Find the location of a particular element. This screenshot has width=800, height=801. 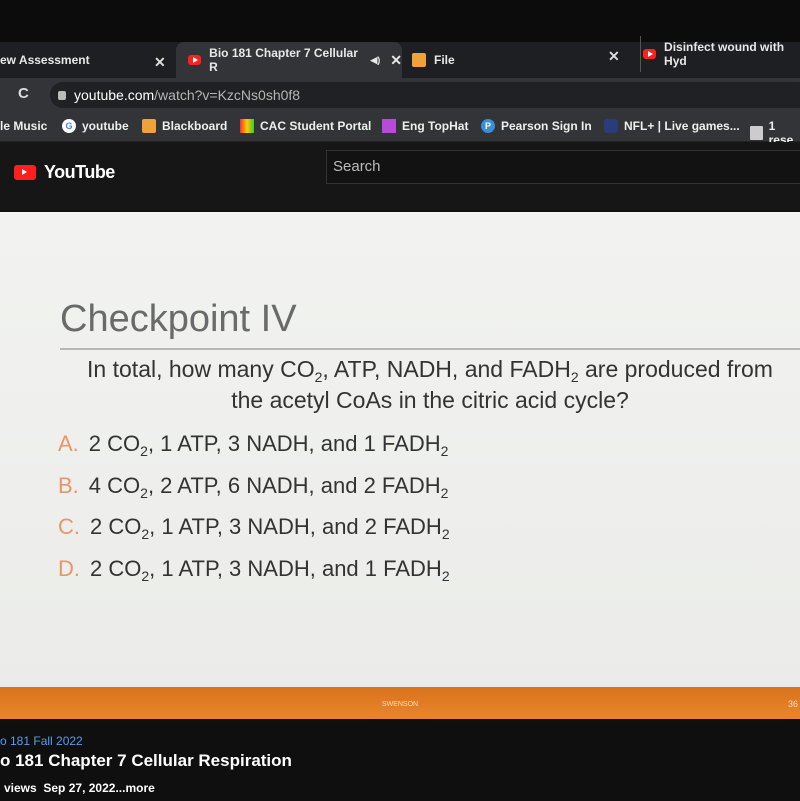

url-path: /watch?v=KzcNs0sh0f8 is located at coordinates (227, 95).